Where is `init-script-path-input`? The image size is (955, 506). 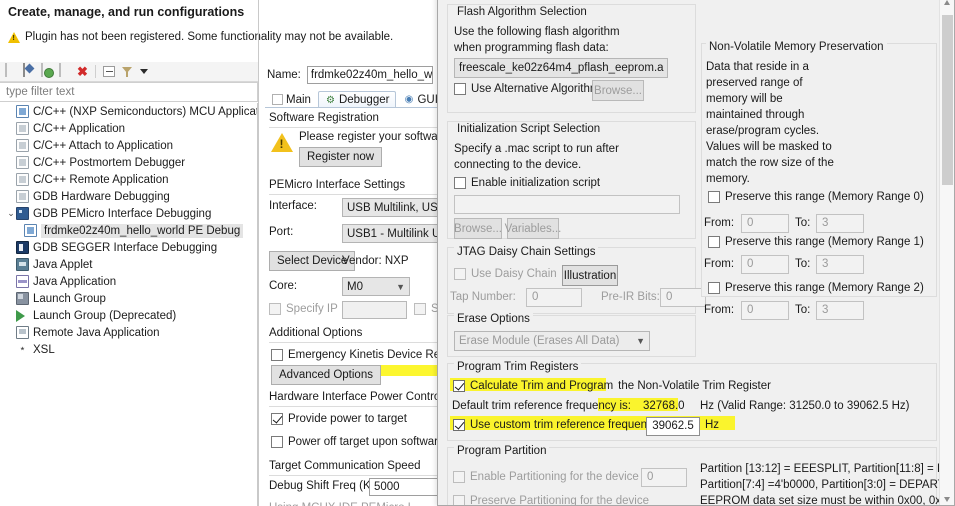 init-script-path-input is located at coordinates (567, 204).